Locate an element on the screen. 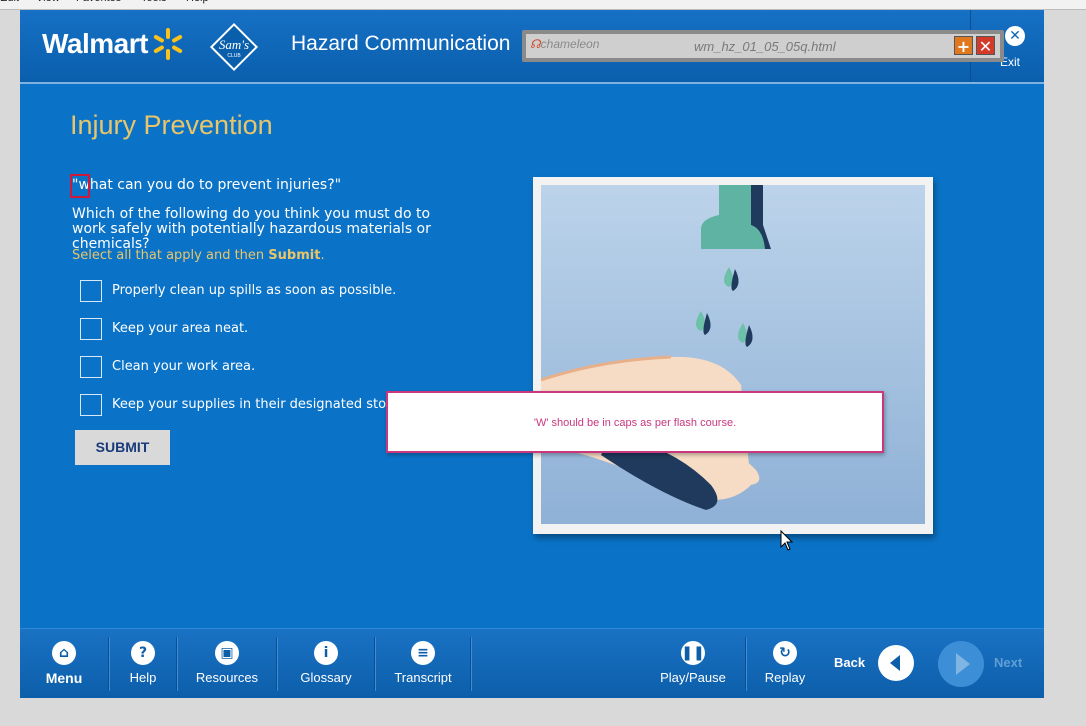 The height and width of the screenshot is (726, 1086). list-icon: ≡ is located at coordinates (423, 653).